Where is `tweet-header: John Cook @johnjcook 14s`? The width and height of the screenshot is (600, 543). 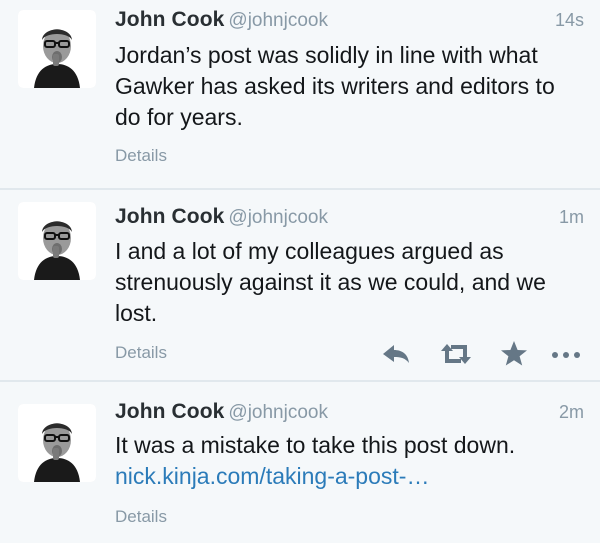
tweet-header: John Cook @johnjcook 14s is located at coordinates (349, 23).